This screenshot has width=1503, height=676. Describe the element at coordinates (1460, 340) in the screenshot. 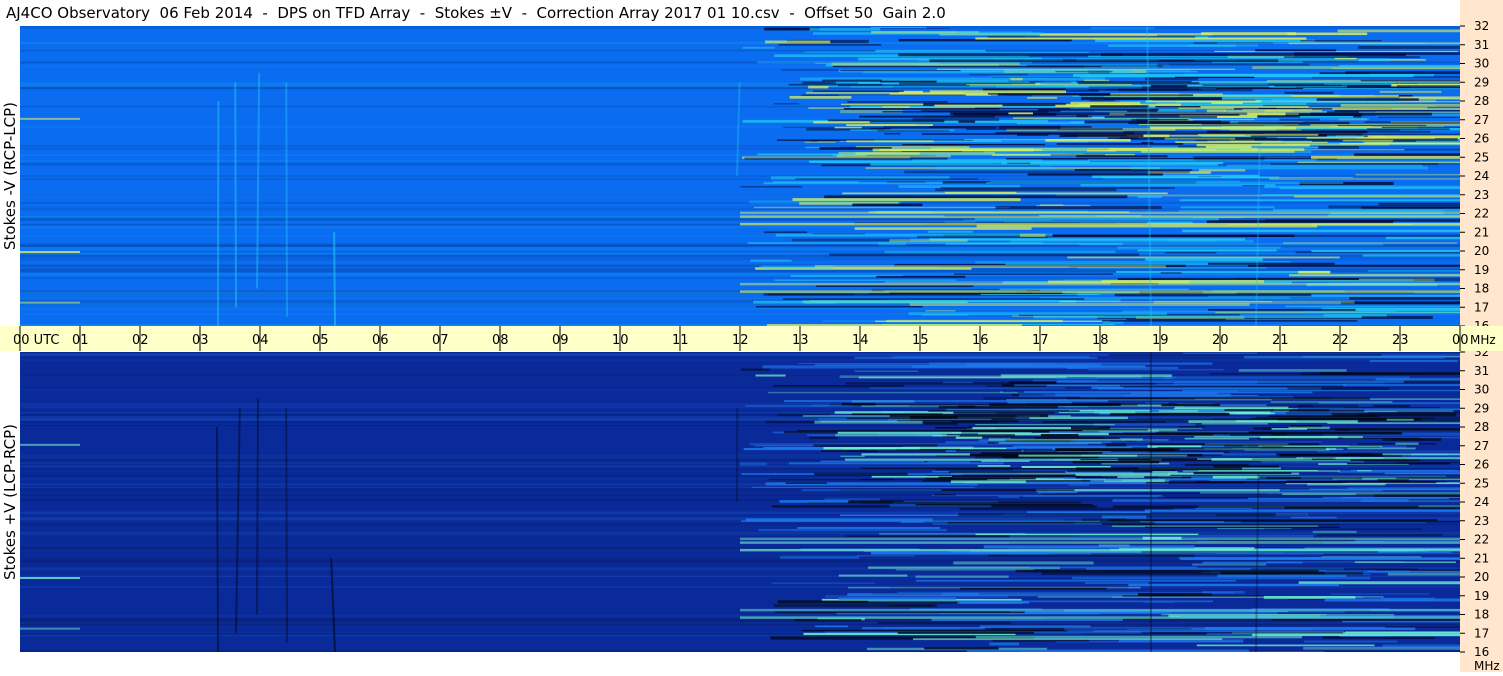

I see `time-tick-label: 00` at that location.